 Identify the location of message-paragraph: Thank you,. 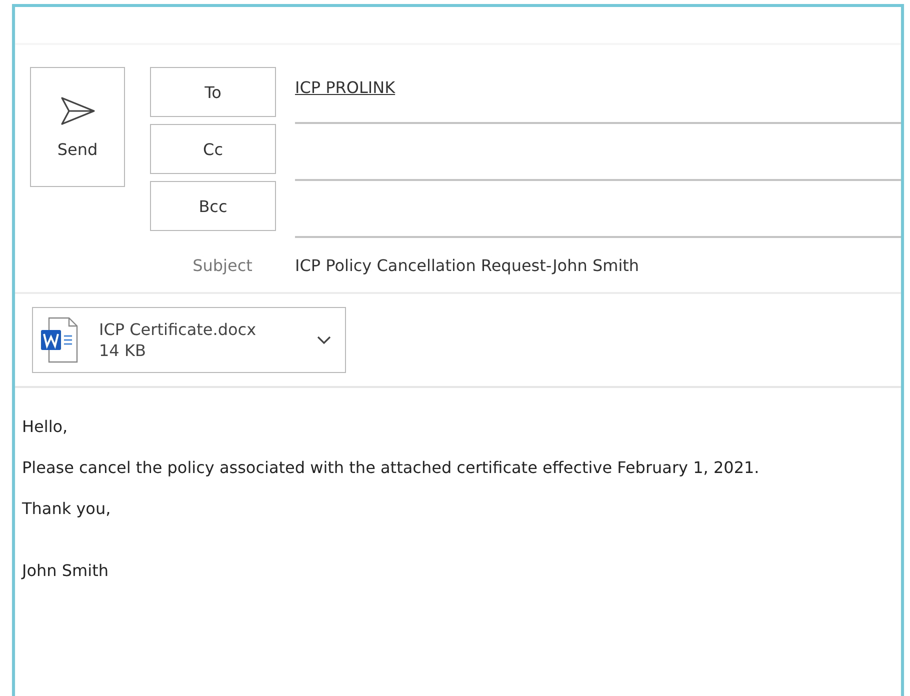
(67, 508).